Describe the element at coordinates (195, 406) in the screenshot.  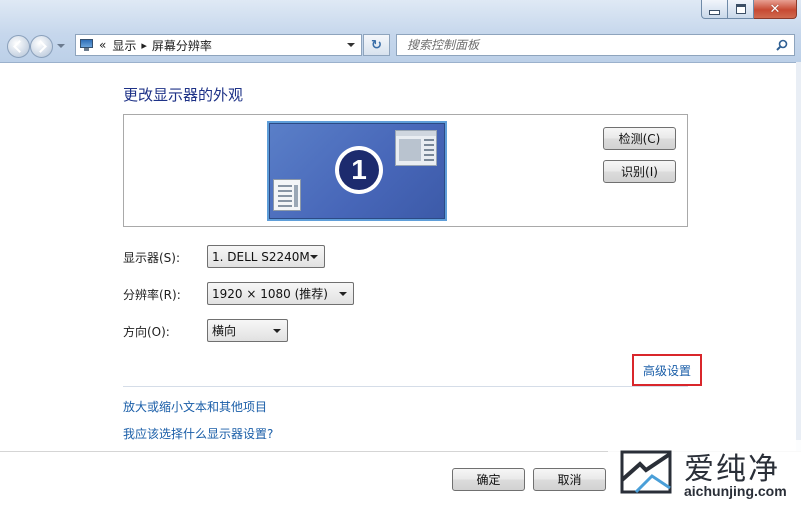
I see `enlarge-text-link: 放大或缩小文本和其他项目` at that location.